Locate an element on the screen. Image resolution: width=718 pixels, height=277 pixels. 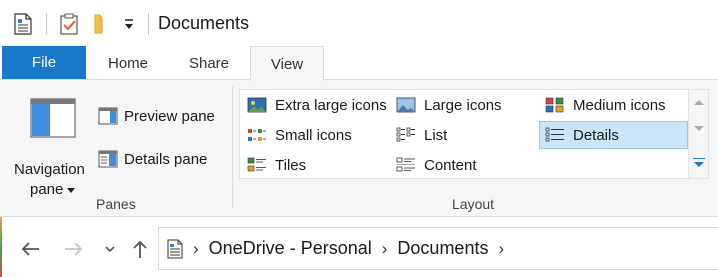
layout-tiles: Tiles is located at coordinates (316, 165).